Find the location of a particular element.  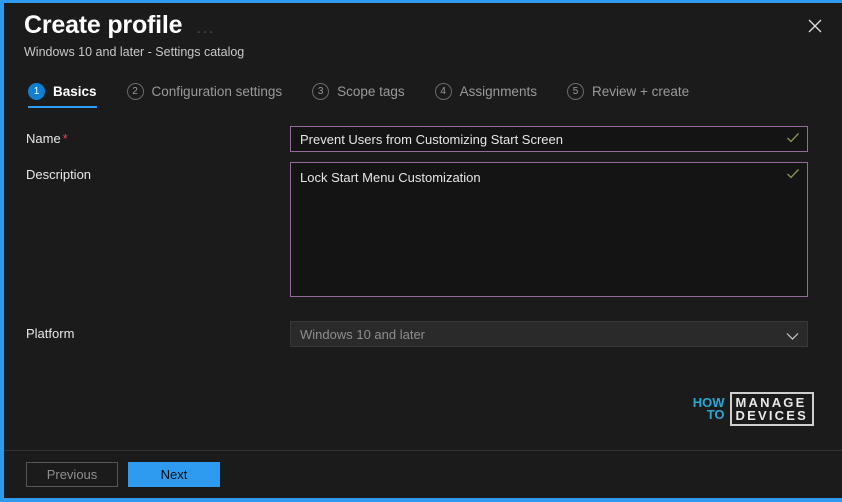

tab-configuration-settings: 2 Configuration settings is located at coordinates (213, 93).